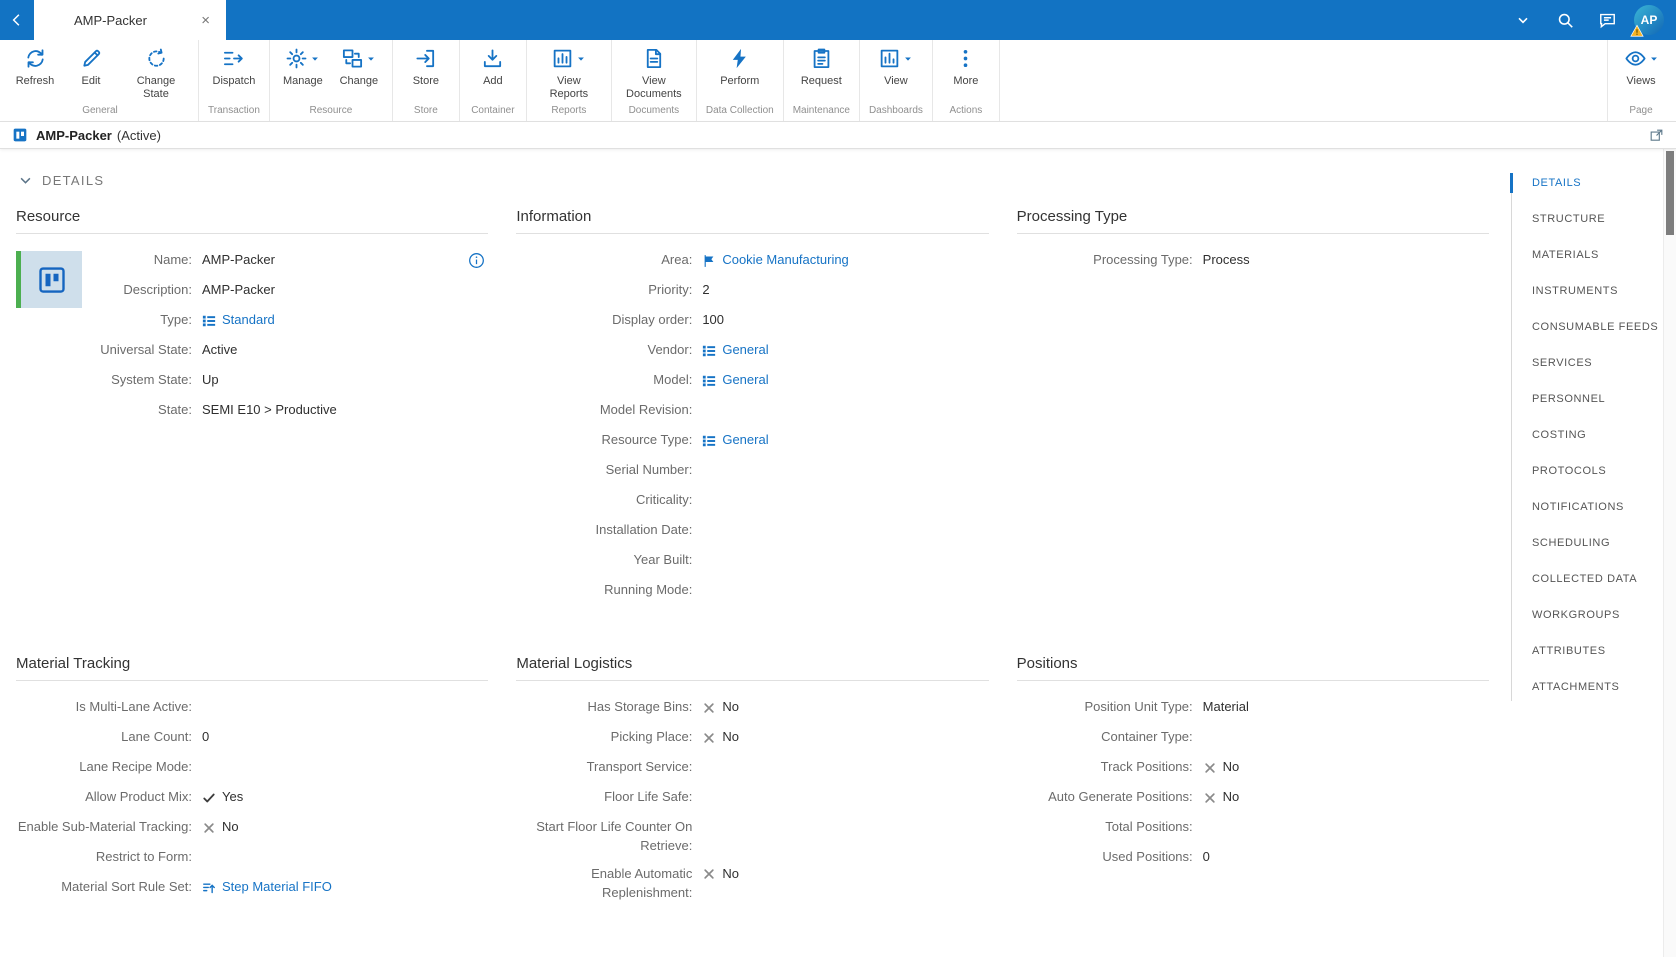 This screenshot has width=1676, height=958. I want to click on field-value: Process, so click(1226, 260).